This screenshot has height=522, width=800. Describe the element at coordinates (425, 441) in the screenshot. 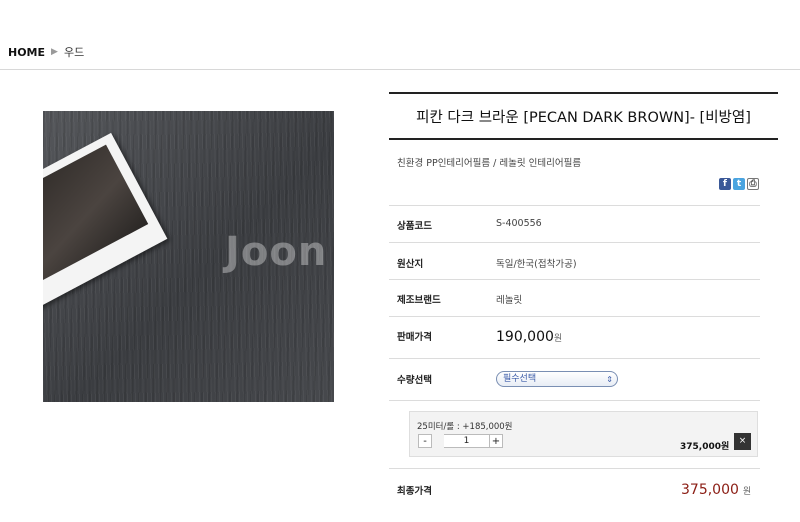

I see `qty-minus-button: -` at that location.